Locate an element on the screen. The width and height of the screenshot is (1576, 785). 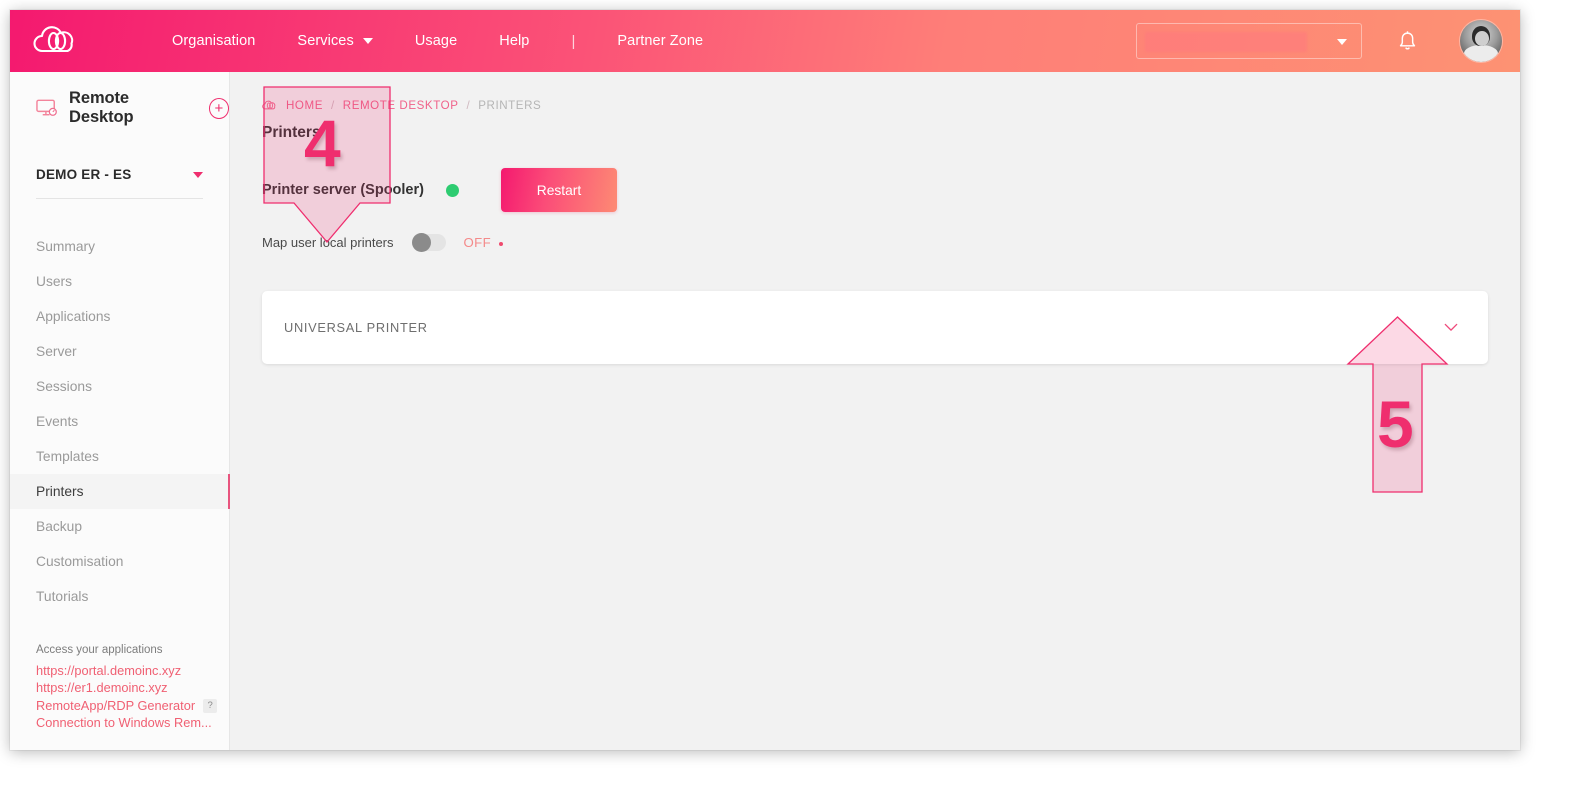
breadcrumb: HOME / REMOTE DESKTOP / PRINTERS is located at coordinates (875, 92).